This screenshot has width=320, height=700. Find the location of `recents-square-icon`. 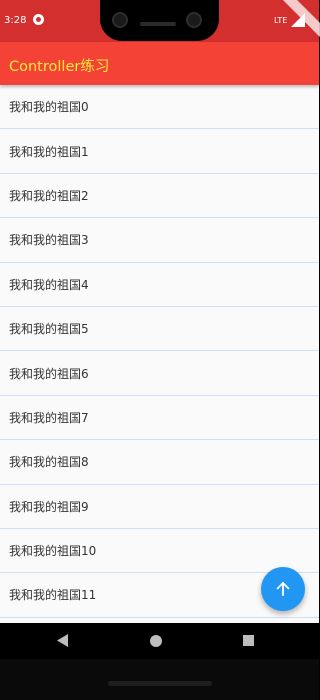

recents-square-icon is located at coordinates (248, 640).